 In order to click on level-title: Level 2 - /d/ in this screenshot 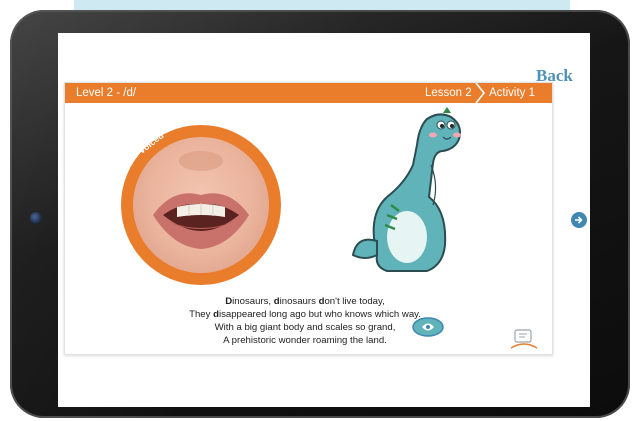, I will do `click(106, 93)`.